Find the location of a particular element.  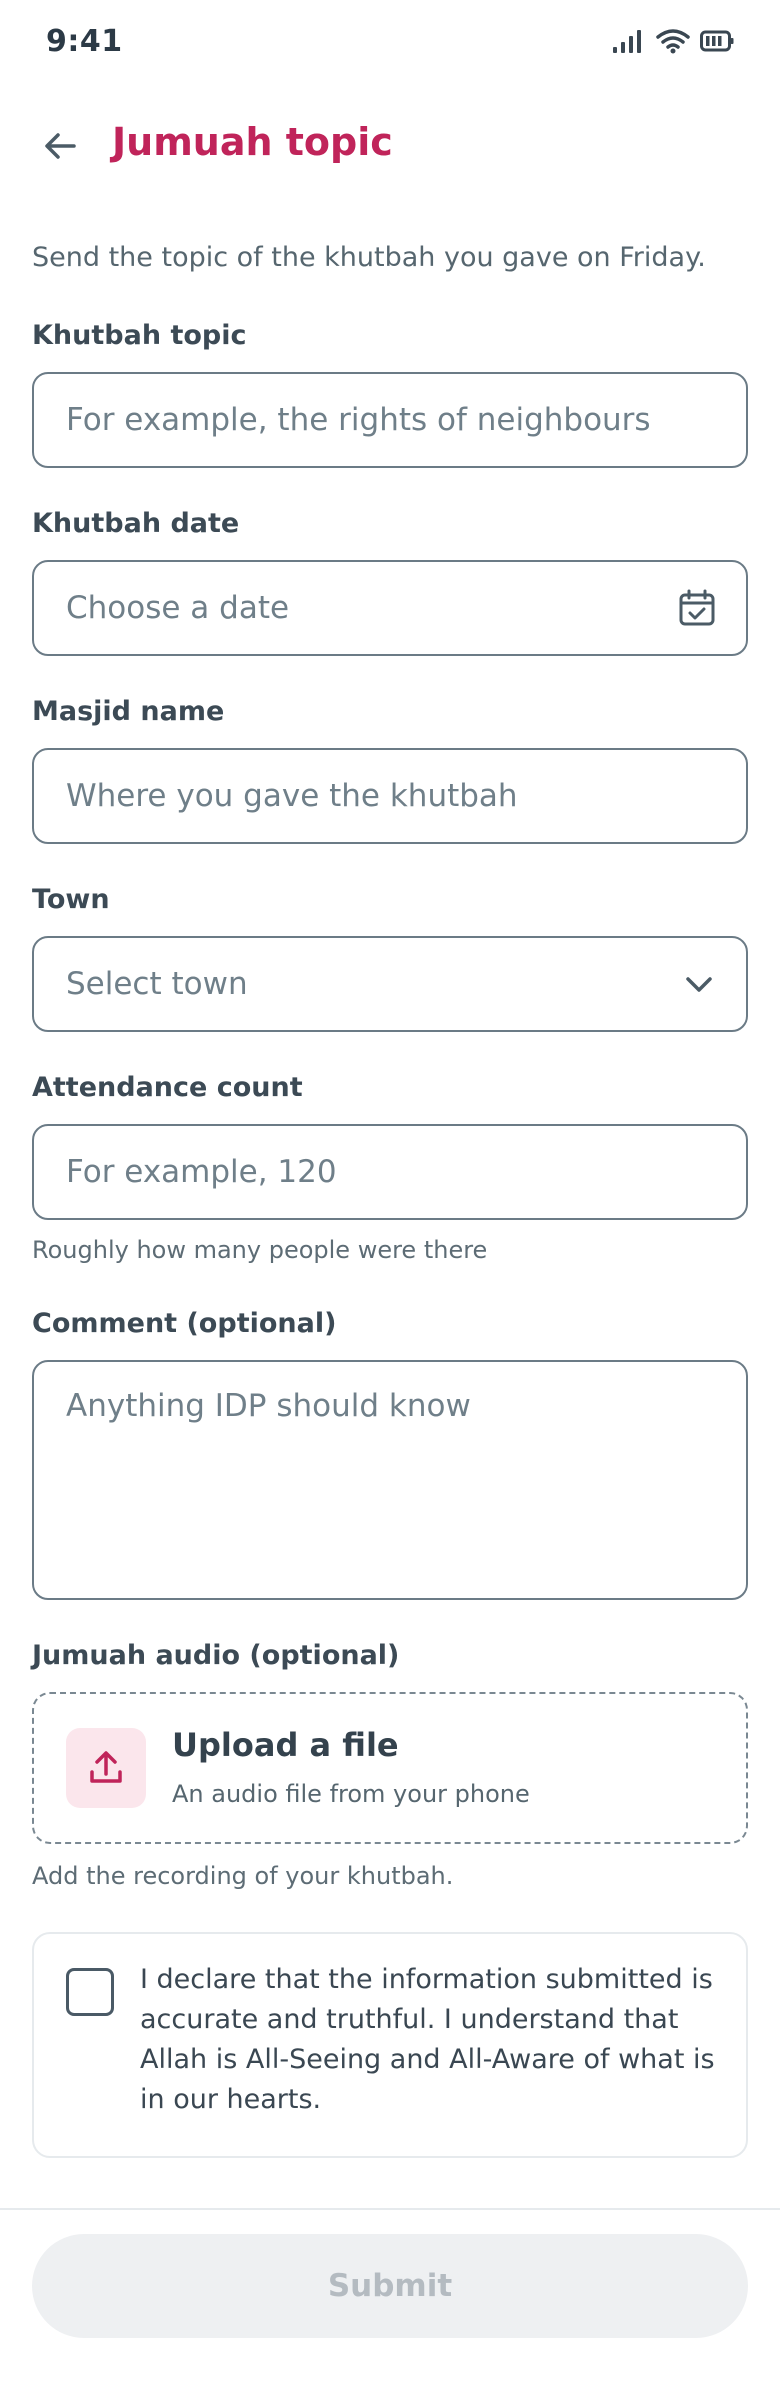

comment-placeholder: Anything IDP should know is located at coordinates (268, 1406).